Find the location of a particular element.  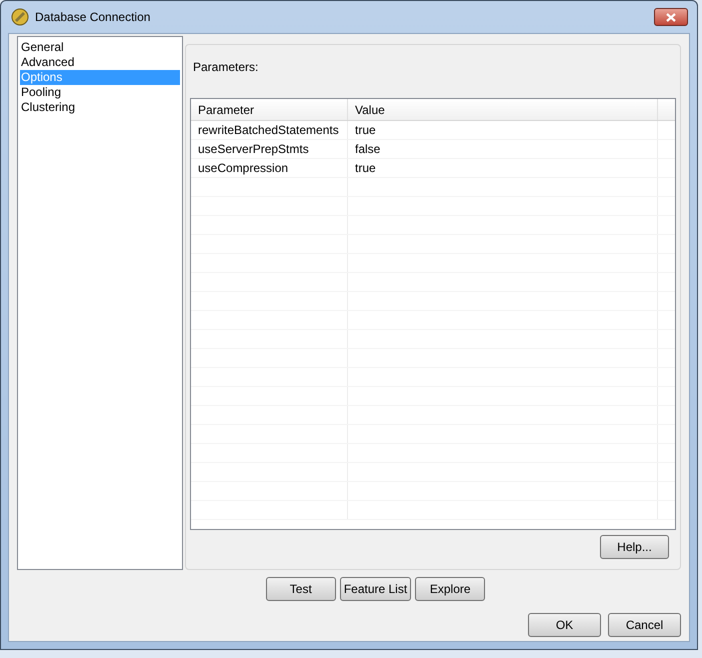

dialog-button: Cancel is located at coordinates (644, 625).